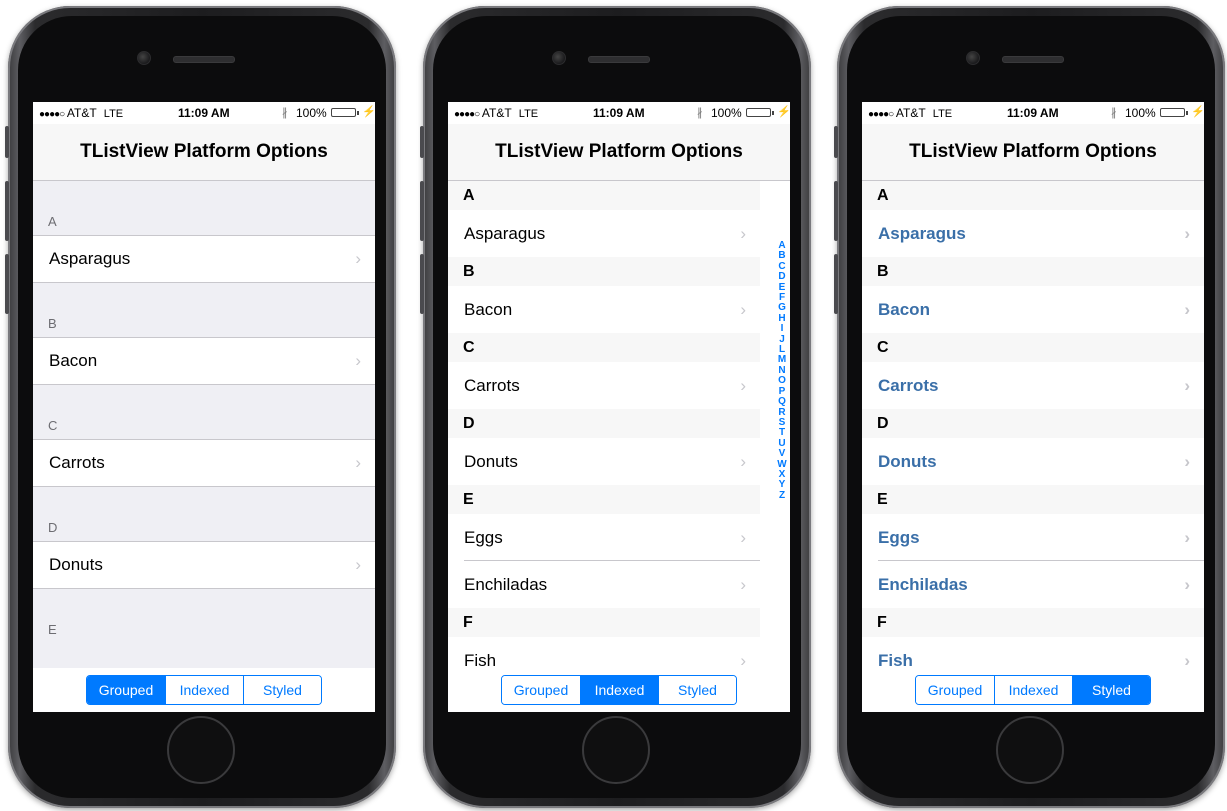 Image resolution: width=1227 pixels, height=811 pixels. What do you see at coordinates (204, 152) in the screenshot?
I see `page-title: TListView Platform Options` at bounding box center [204, 152].